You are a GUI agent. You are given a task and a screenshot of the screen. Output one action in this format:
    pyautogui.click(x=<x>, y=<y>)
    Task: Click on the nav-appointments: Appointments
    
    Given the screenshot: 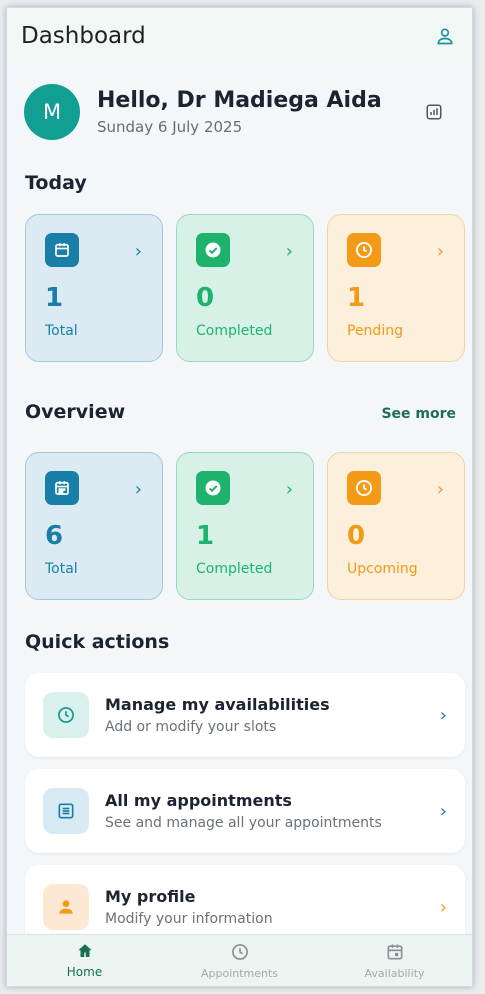 What is the action you would take?
    pyautogui.click(x=240, y=961)
    